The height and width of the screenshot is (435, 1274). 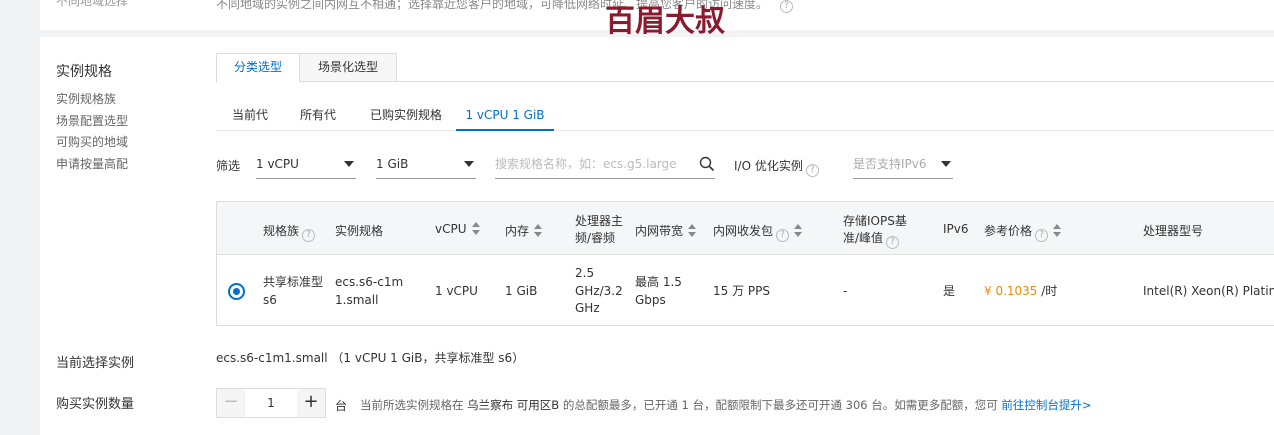 I want to click on tab-current-gen: 当前代, so click(x=250, y=115).